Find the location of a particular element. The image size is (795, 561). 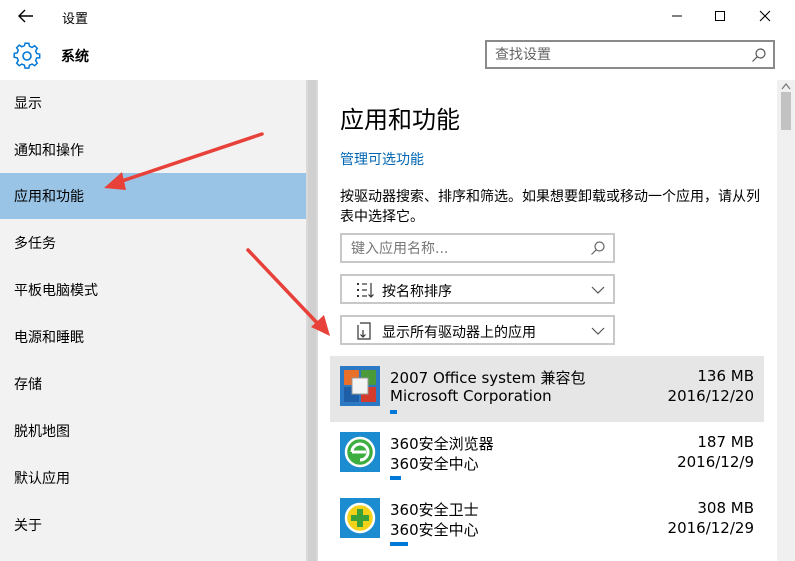

app-name: 2007 Office system 兼容包 is located at coordinates (488, 378).